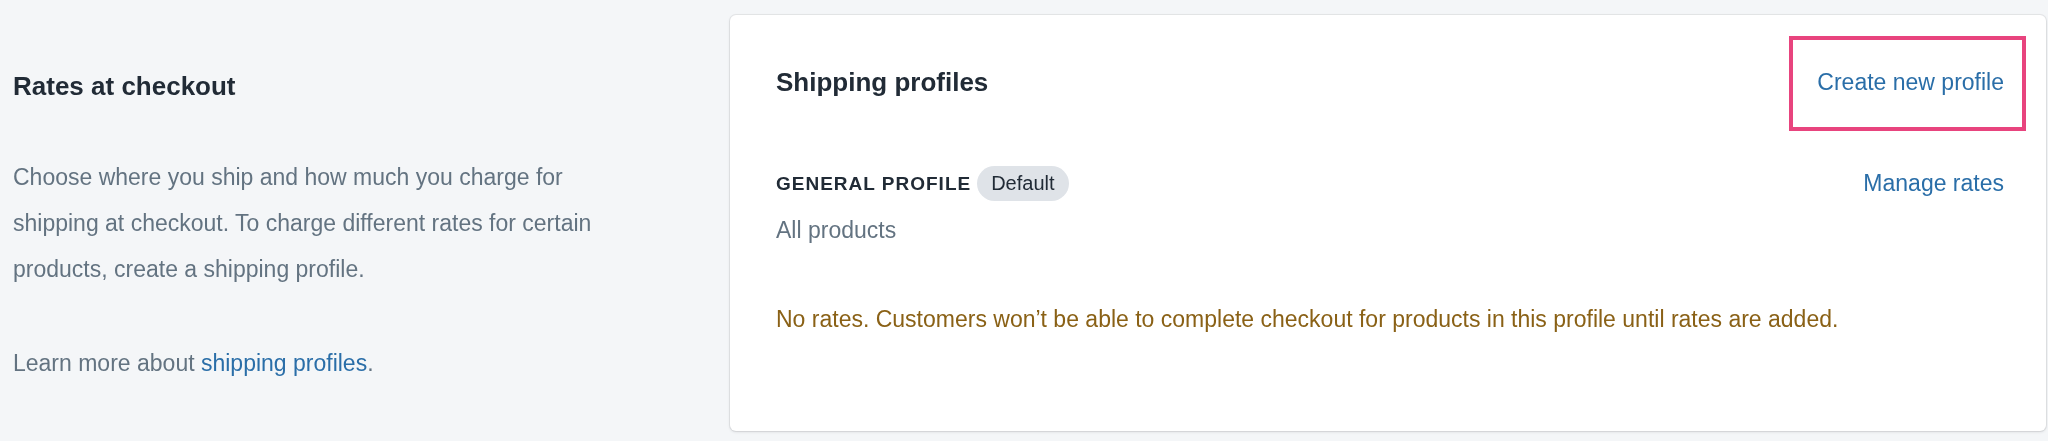 The height and width of the screenshot is (441, 2048). Describe the element at coordinates (882, 82) in the screenshot. I see `card-title: Shipping profiles` at that location.